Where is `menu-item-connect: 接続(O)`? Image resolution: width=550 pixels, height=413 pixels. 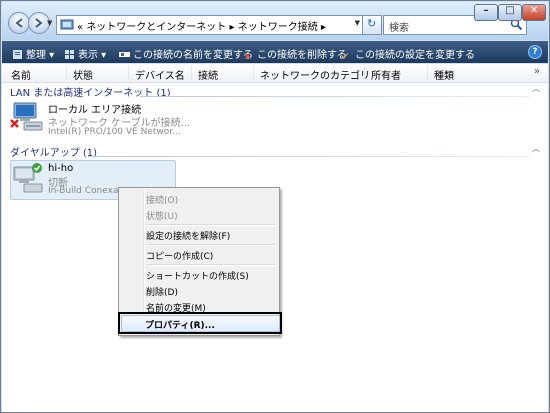 menu-item-connect: 接続(O) is located at coordinates (162, 199).